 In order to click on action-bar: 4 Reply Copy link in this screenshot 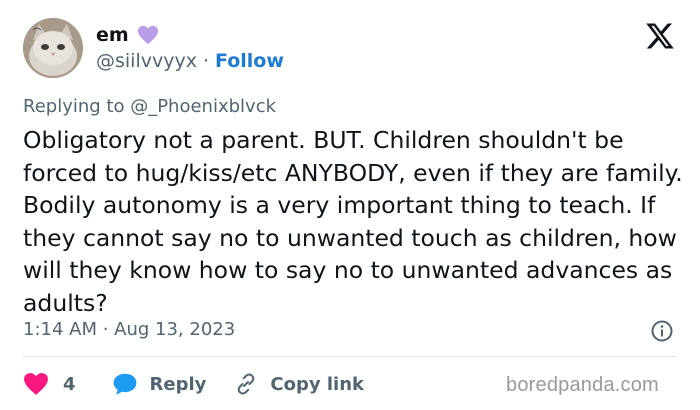, I will do `click(193, 384)`.